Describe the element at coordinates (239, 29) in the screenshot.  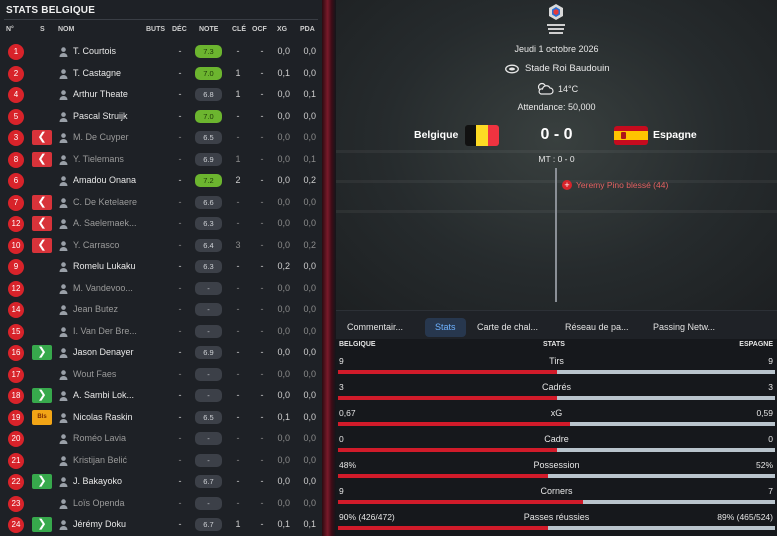
I see `header-cle: CLÉ` at that location.